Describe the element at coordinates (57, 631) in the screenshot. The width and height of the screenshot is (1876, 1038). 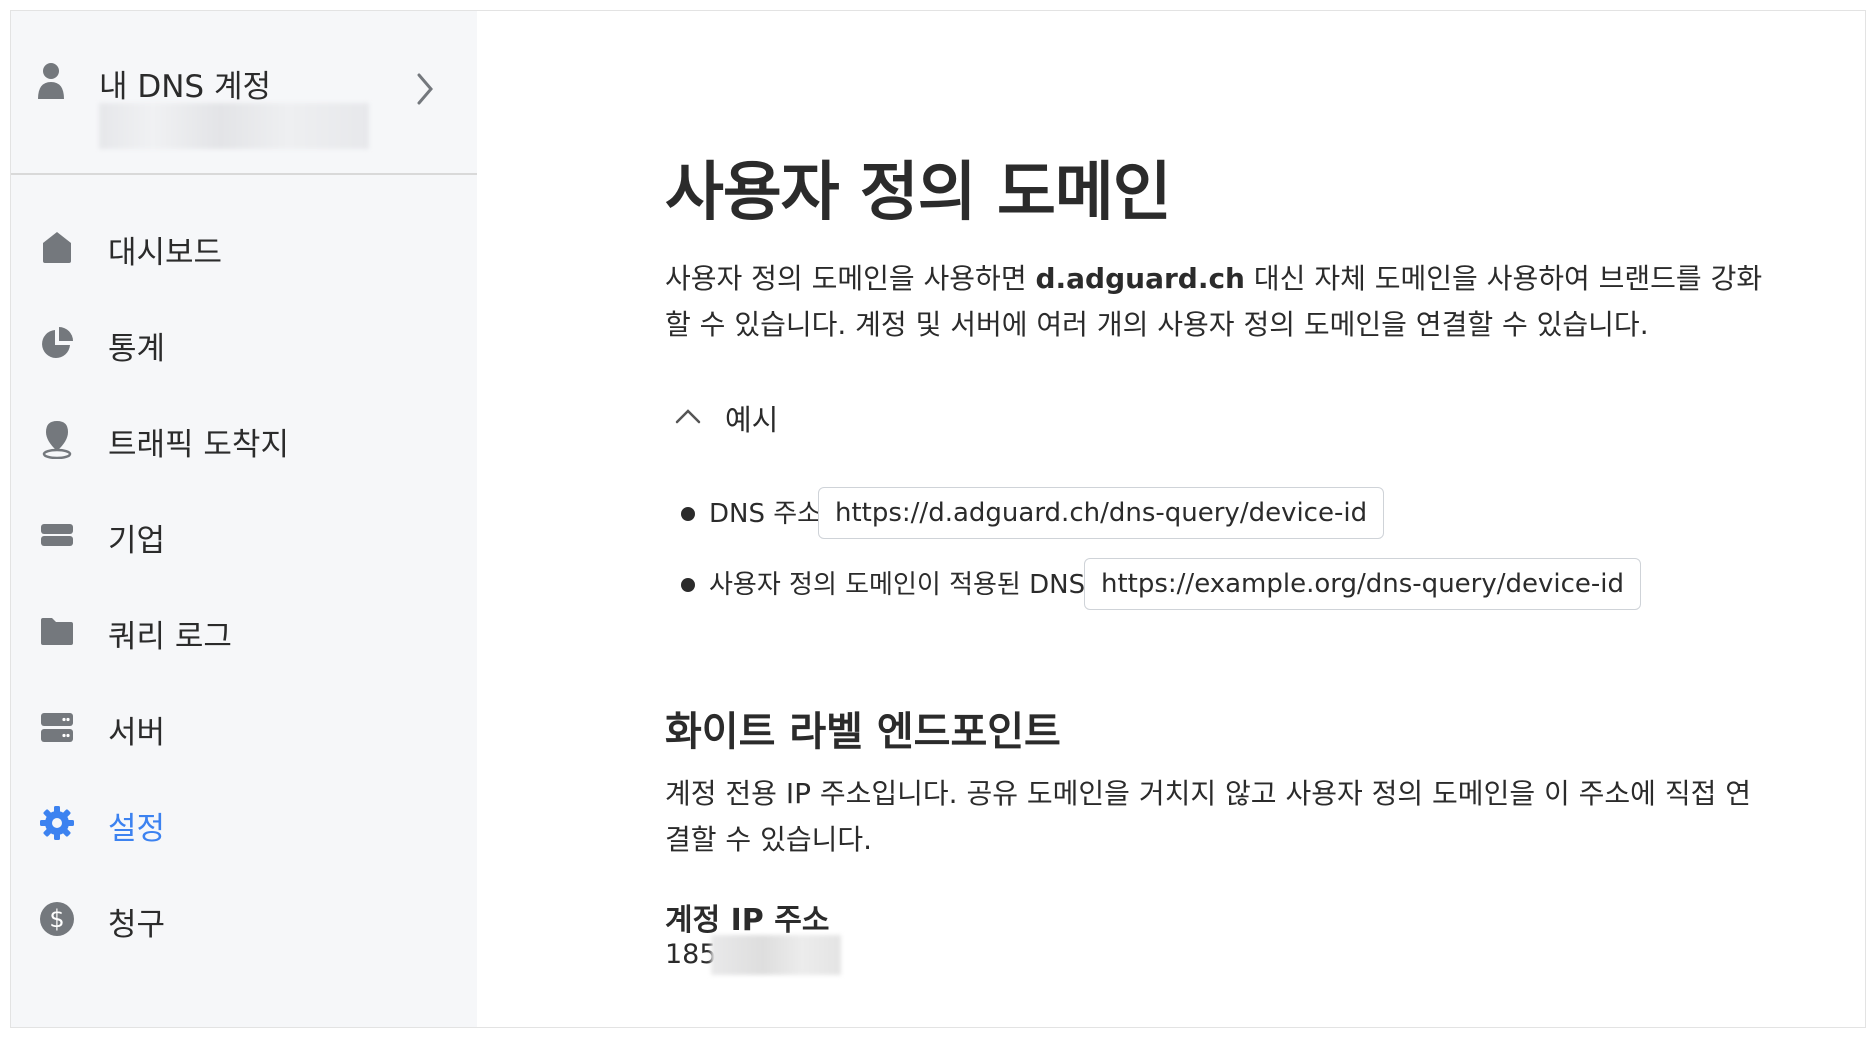
I see `folder-icon` at that location.